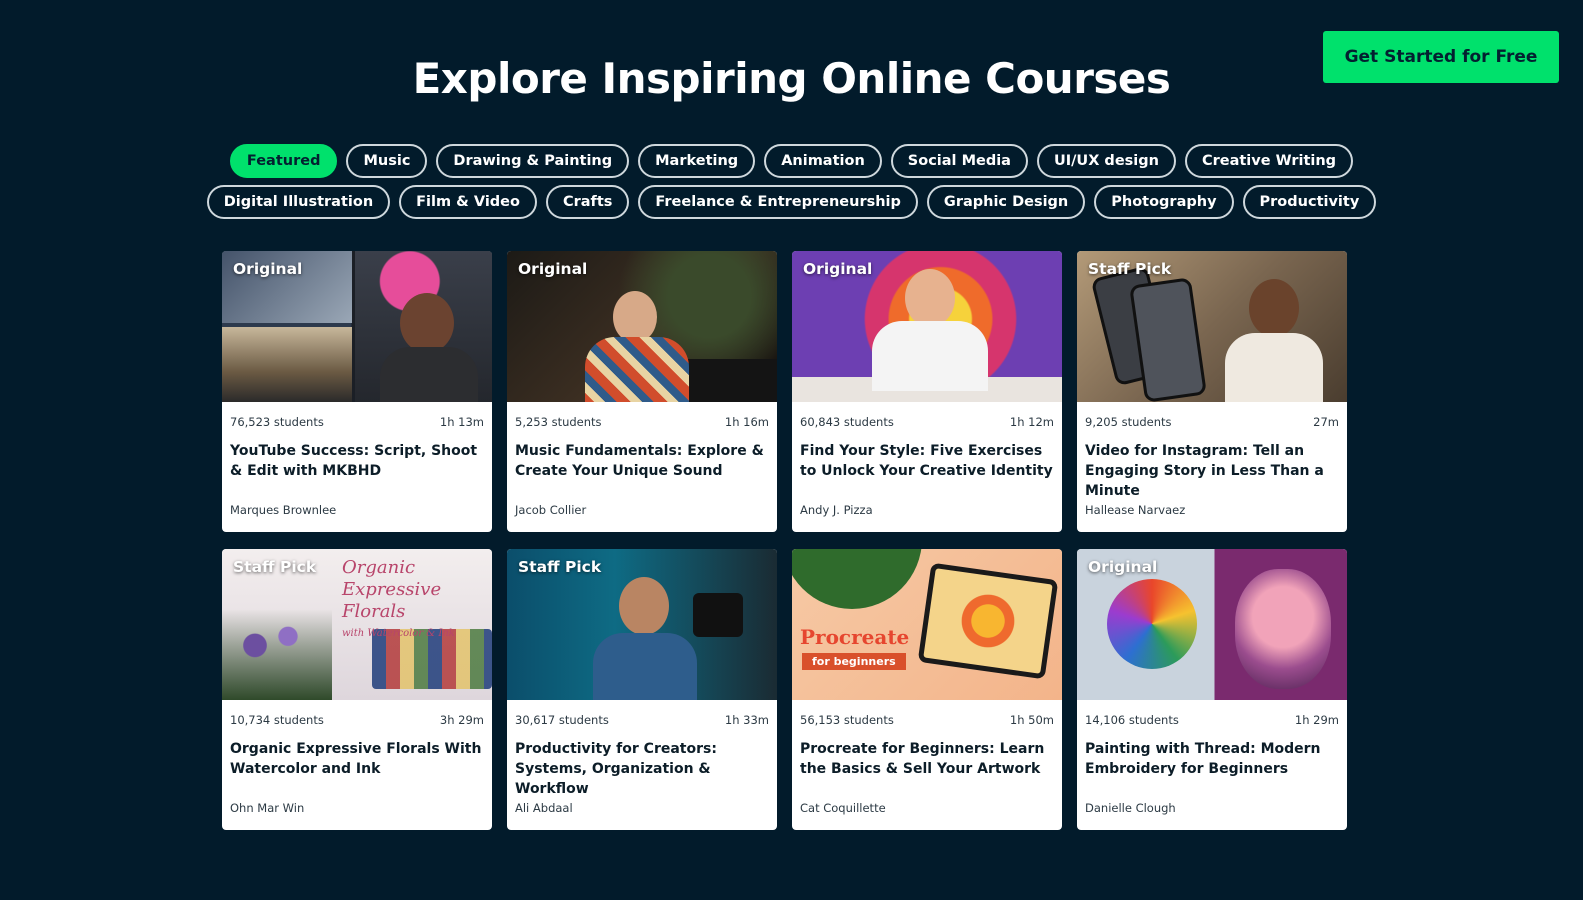 This screenshot has height=900, width=1583. I want to click on category-chip-graphic-design: Graphic Design, so click(1006, 202).